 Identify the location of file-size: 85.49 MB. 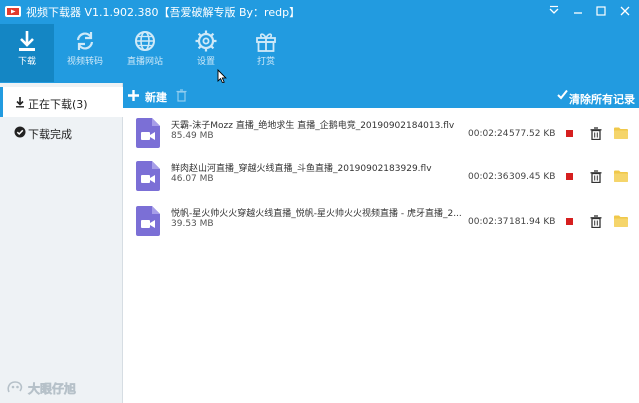
(192, 136).